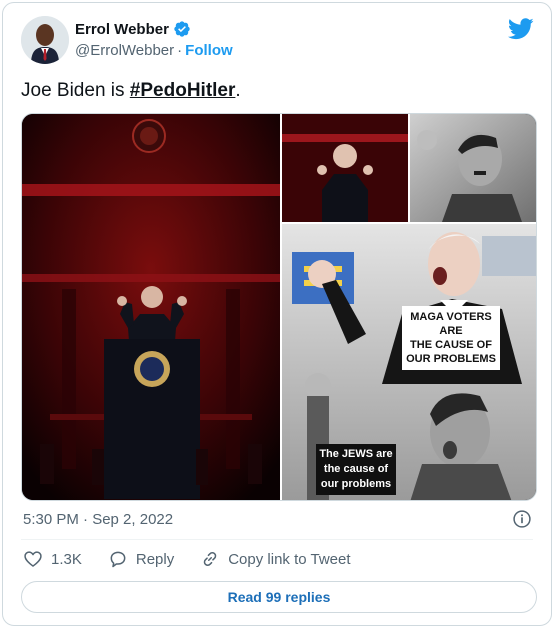 Image resolution: width=554 pixels, height=628 pixels. I want to click on reply-button: Reply, so click(141, 559).